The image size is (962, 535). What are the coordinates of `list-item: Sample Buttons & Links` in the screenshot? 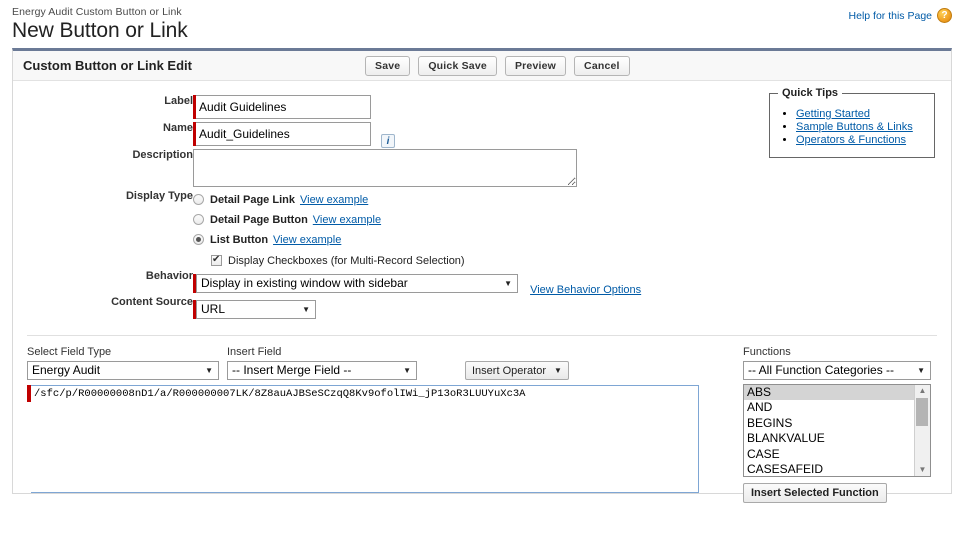 It's located at (865, 127).